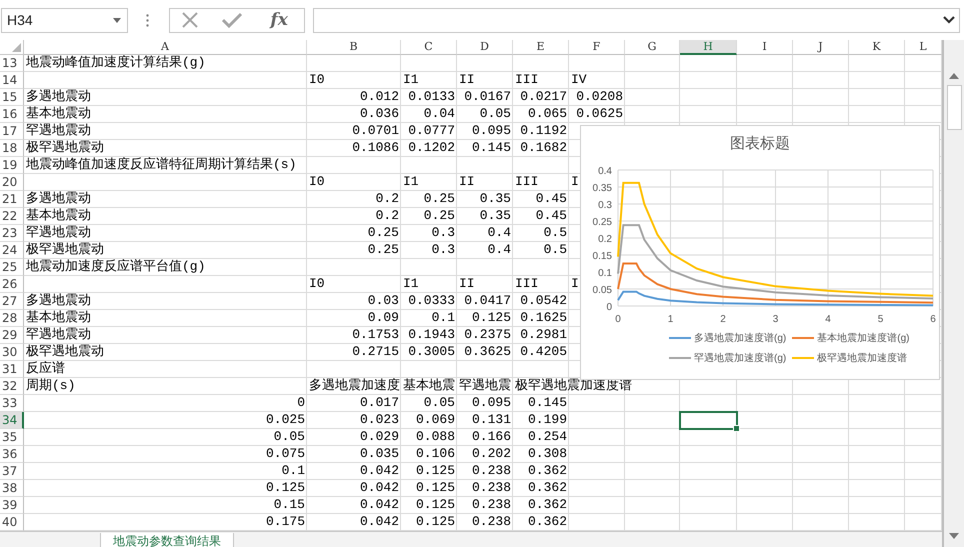 This screenshot has width=964, height=547. Describe the element at coordinates (147, 20) in the screenshot. I see `more-icon` at that location.